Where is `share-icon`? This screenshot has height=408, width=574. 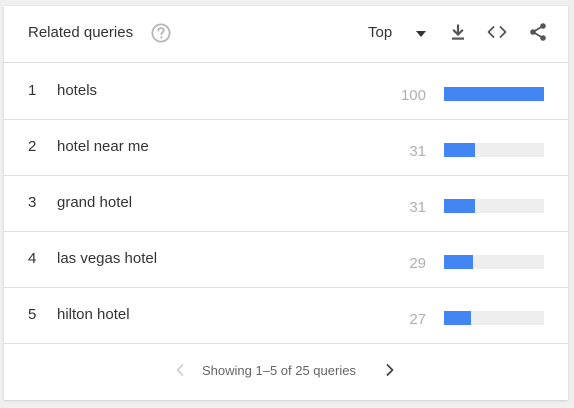
share-icon is located at coordinates (538, 34).